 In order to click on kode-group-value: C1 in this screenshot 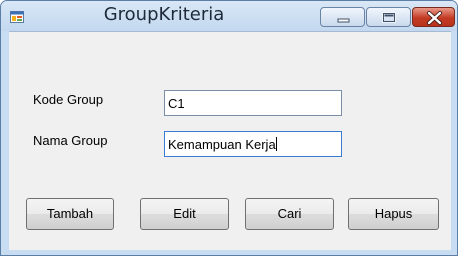, I will do `click(176, 103)`.